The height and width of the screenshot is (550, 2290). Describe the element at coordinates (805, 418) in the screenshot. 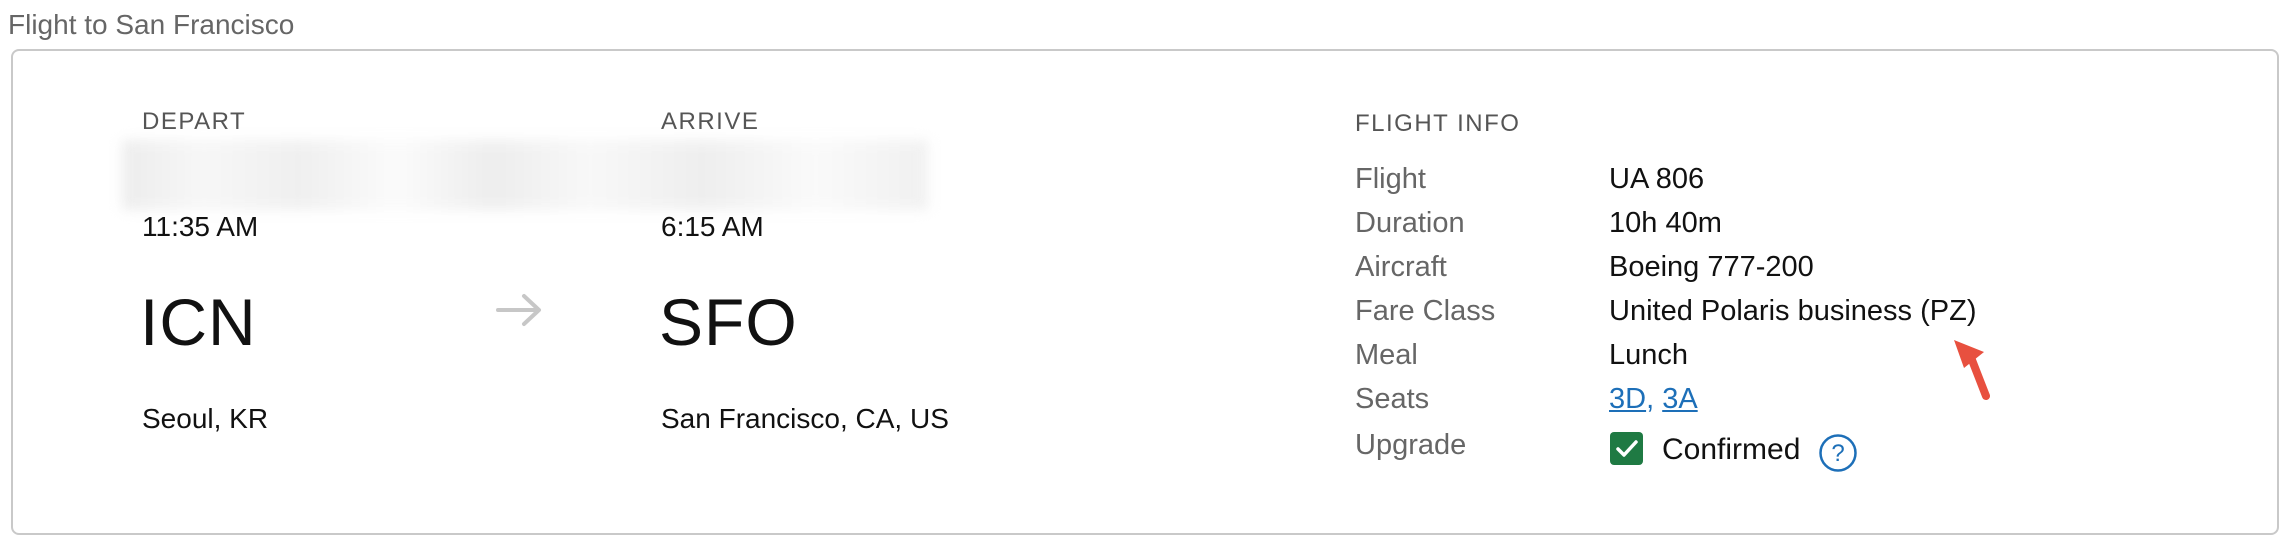

I see `arrive-city: San Francisco, CA, US` at that location.